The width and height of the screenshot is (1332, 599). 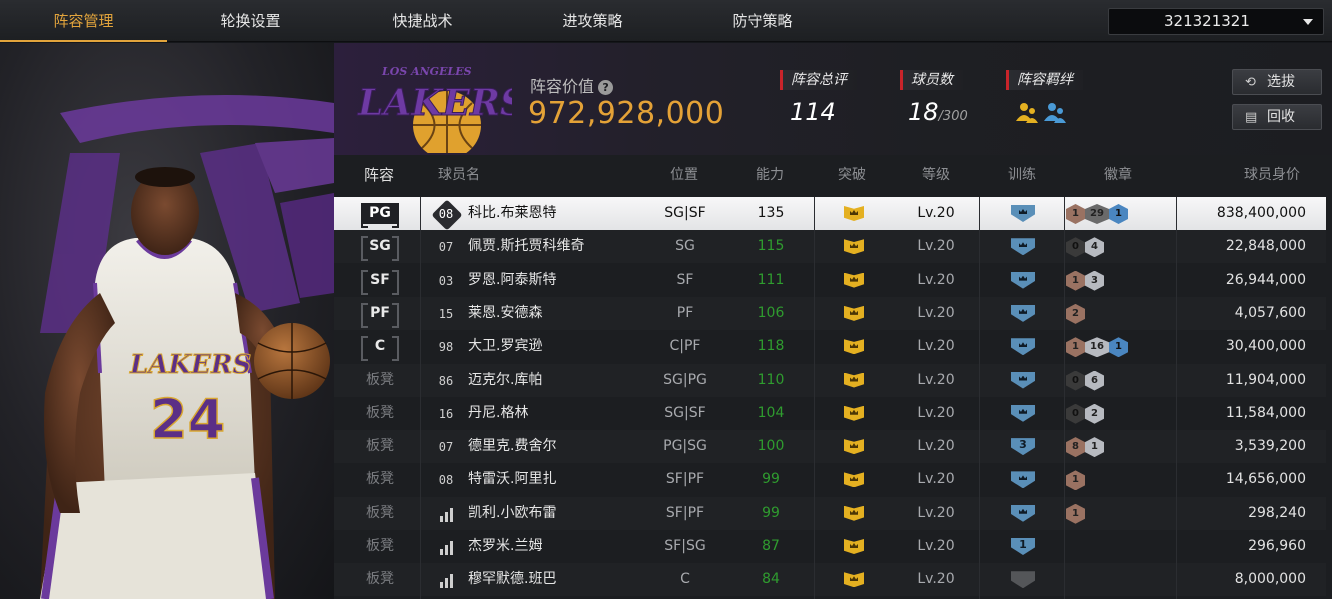 I want to click on help-icon: ?, so click(x=606, y=87).